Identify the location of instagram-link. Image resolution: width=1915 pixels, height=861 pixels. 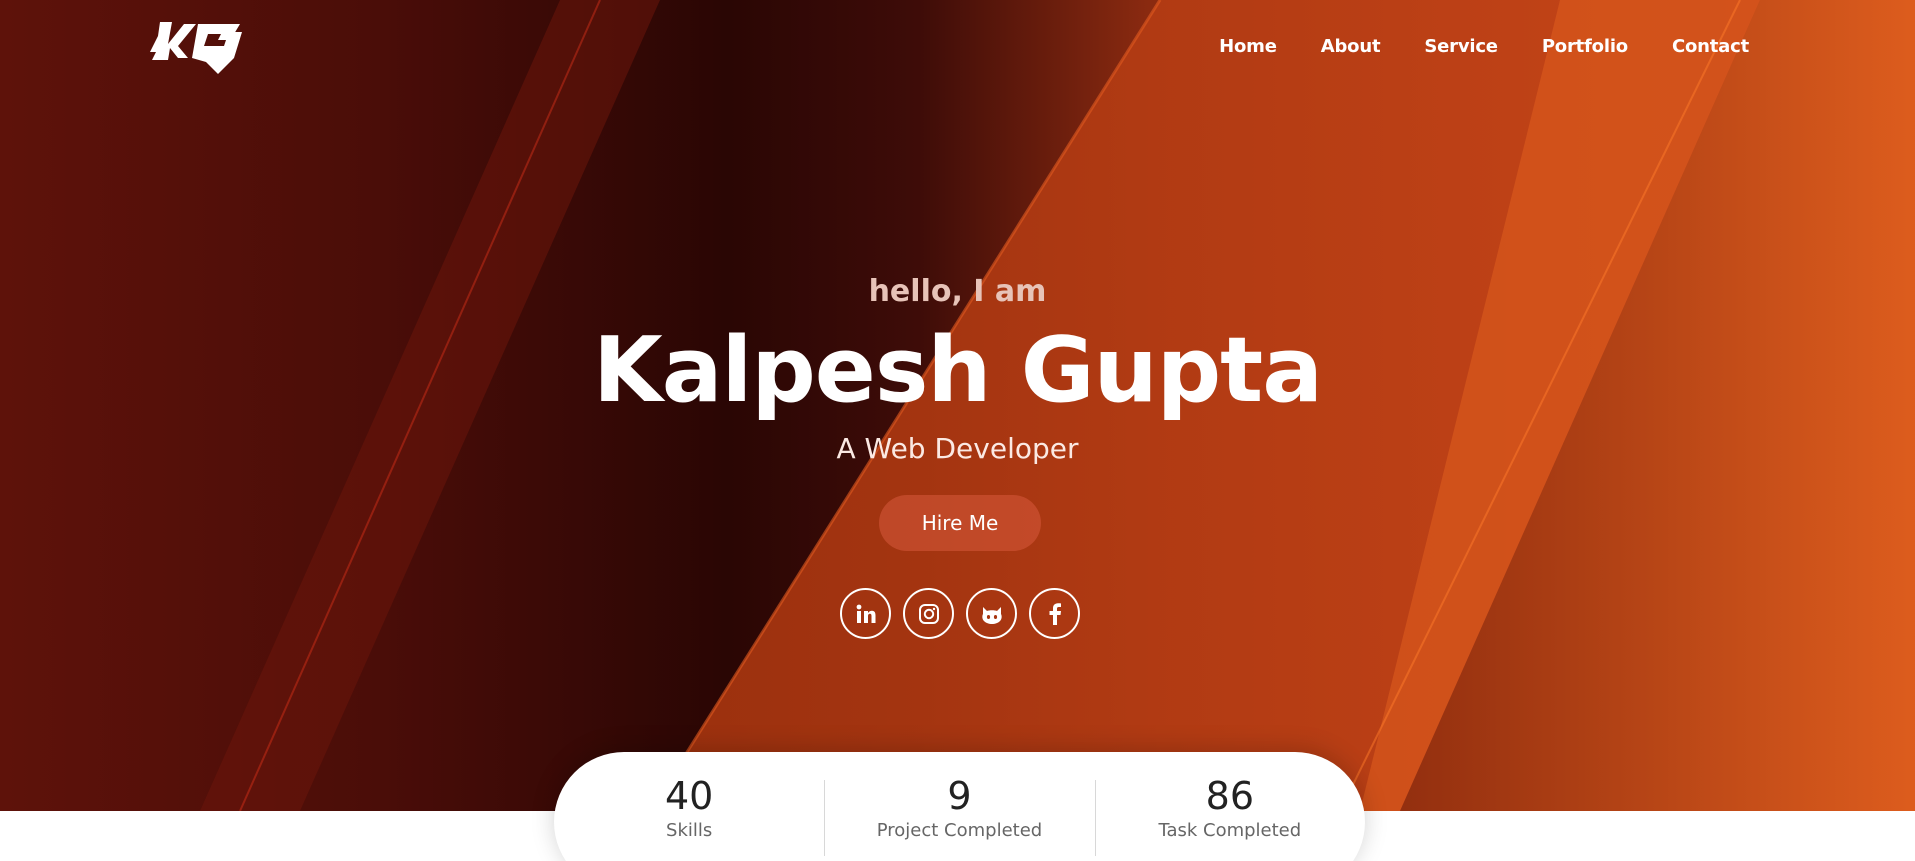
(928, 613).